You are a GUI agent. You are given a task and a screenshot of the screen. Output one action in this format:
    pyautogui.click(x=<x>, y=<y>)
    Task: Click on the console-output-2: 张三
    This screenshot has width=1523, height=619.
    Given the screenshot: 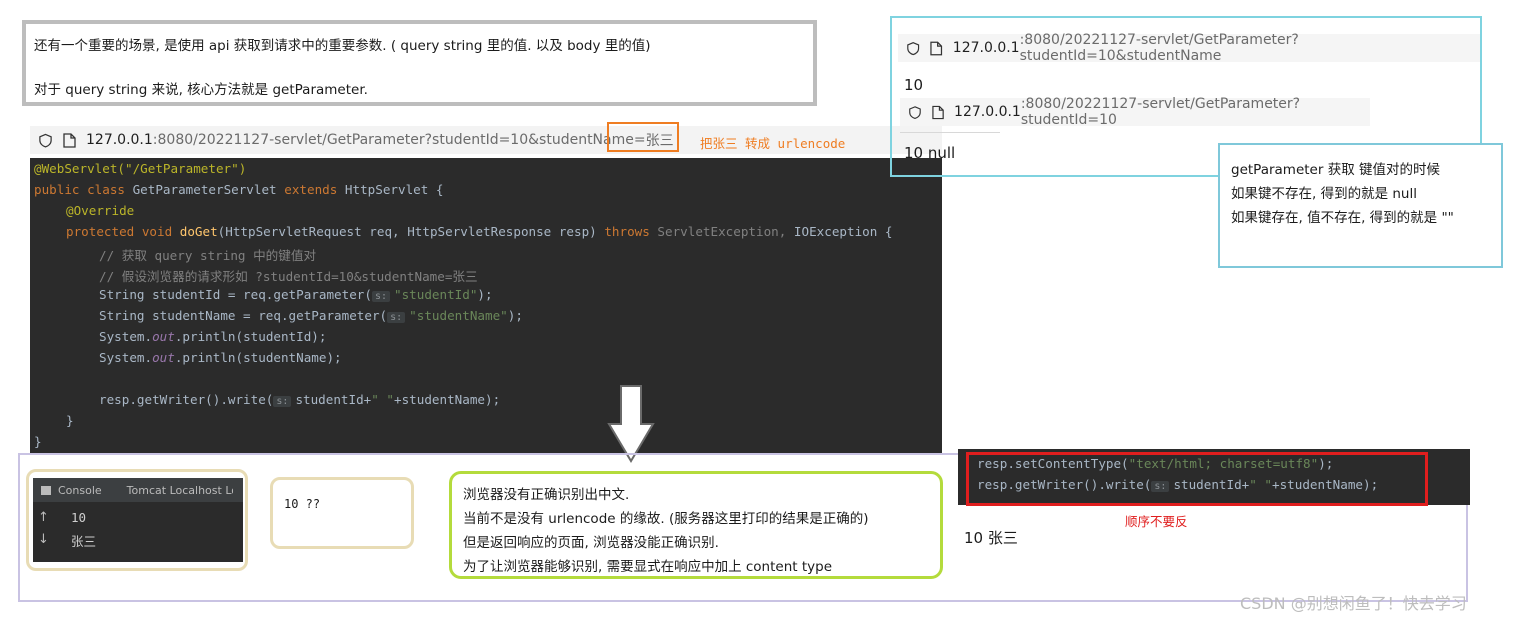 What is the action you would take?
    pyautogui.click(x=84, y=541)
    